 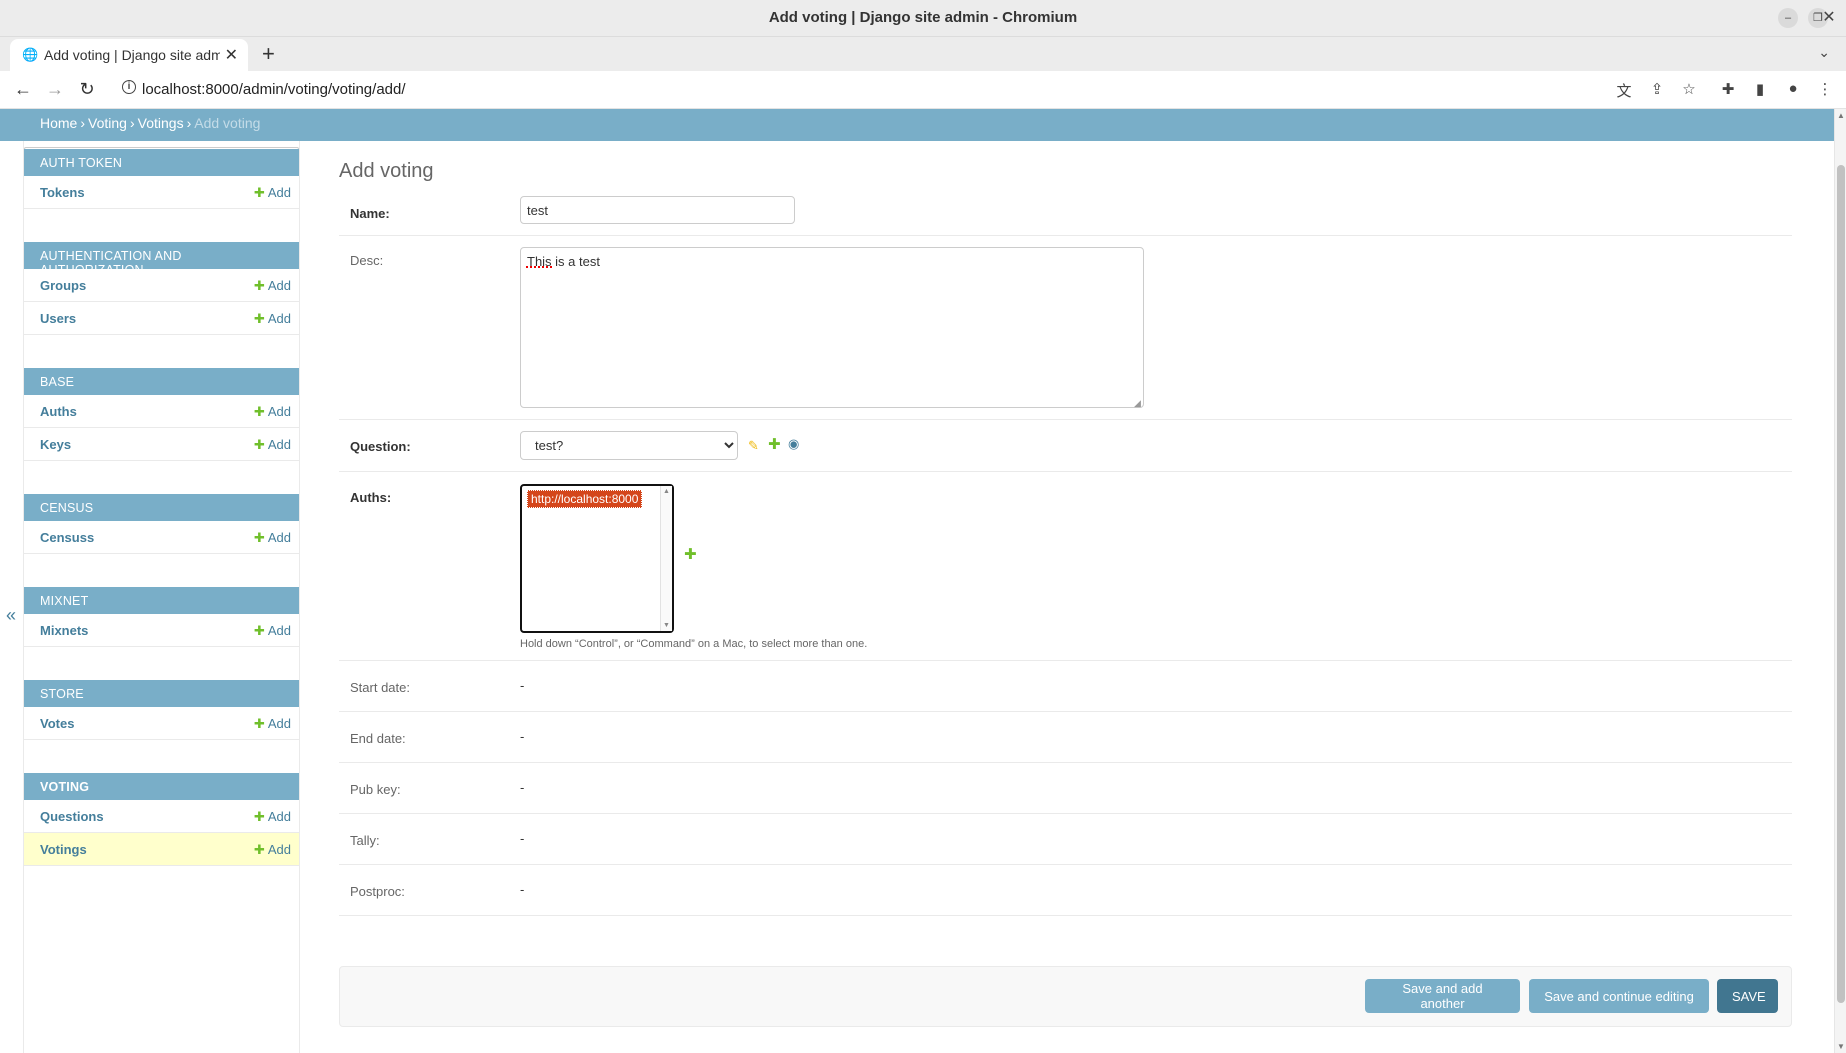 I want to click on add-users-link: ✚ Add, so click(x=272, y=319).